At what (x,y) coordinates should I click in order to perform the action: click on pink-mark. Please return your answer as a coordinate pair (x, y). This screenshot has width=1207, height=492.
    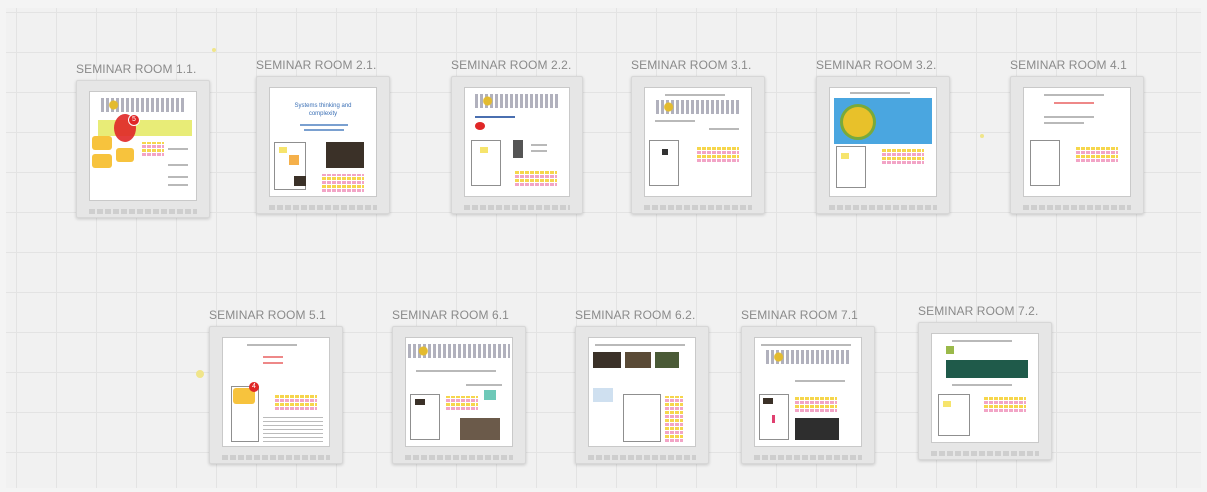
    Looking at the image, I should click on (773, 419).